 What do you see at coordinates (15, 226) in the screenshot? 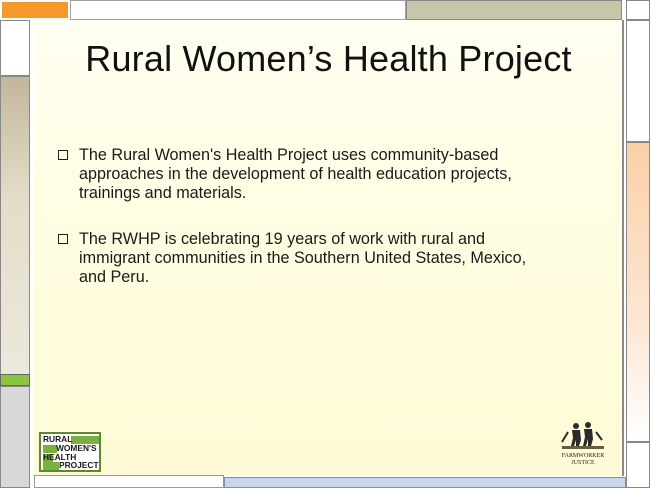
I see `frame-block-left-tan` at bounding box center [15, 226].